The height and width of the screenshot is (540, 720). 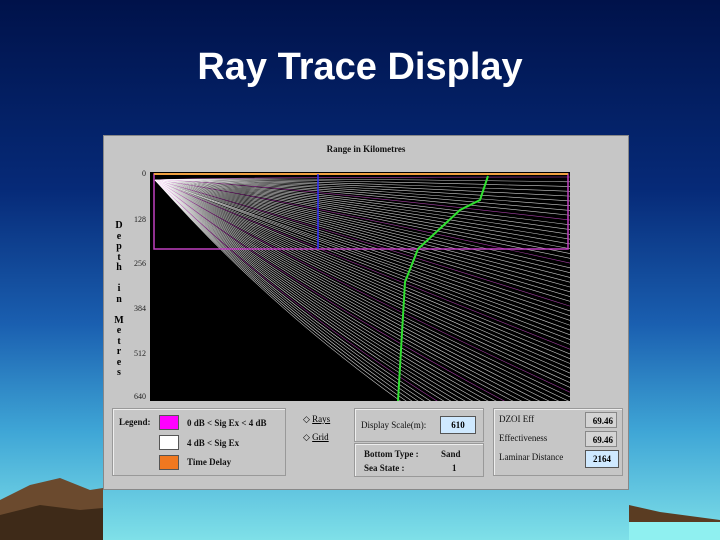 I want to click on display-scale-panel: Display Scale(m): 610, so click(x=419, y=425).